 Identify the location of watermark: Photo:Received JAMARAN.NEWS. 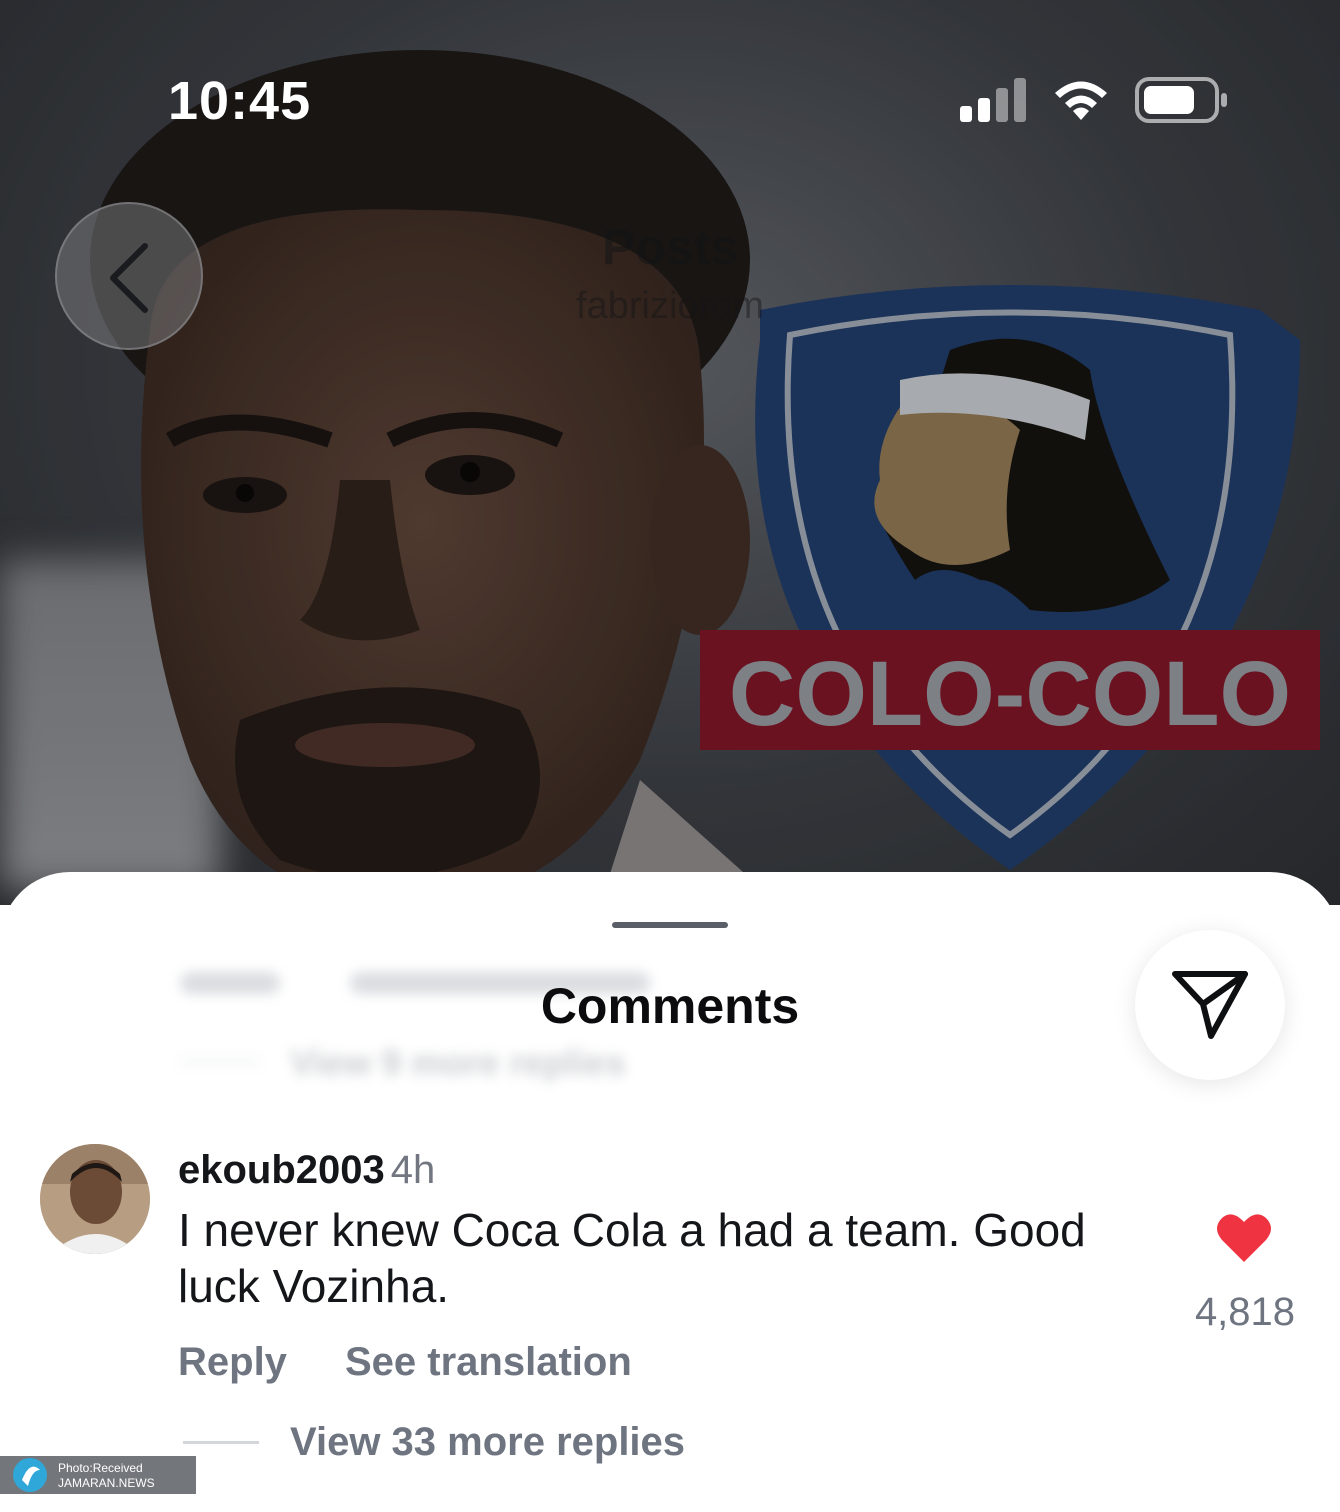
(98, 1475).